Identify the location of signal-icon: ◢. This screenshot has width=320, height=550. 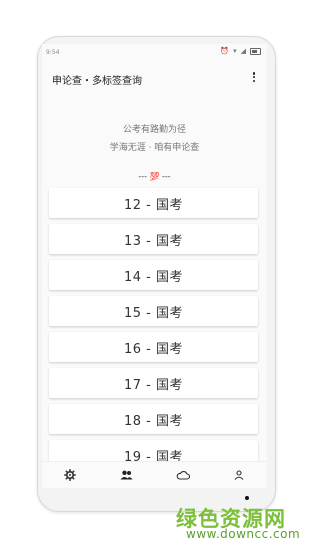
(243, 51).